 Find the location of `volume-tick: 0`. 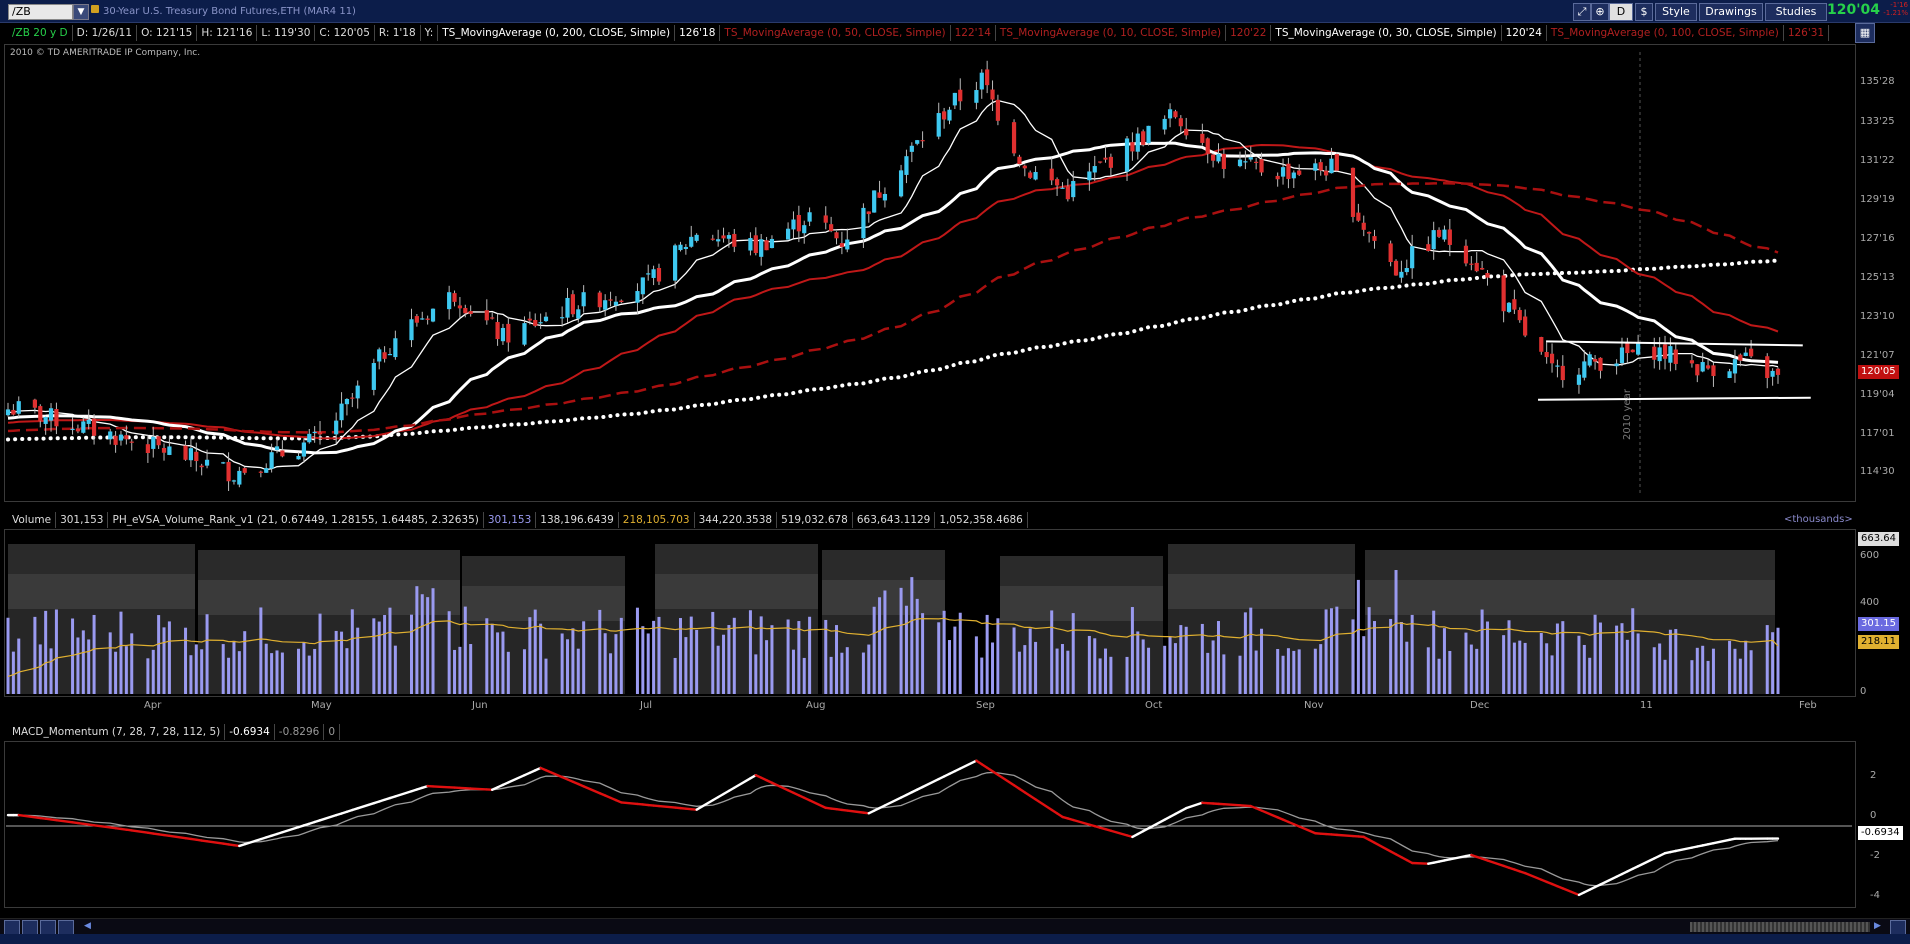

volume-tick: 0 is located at coordinates (1863, 691).